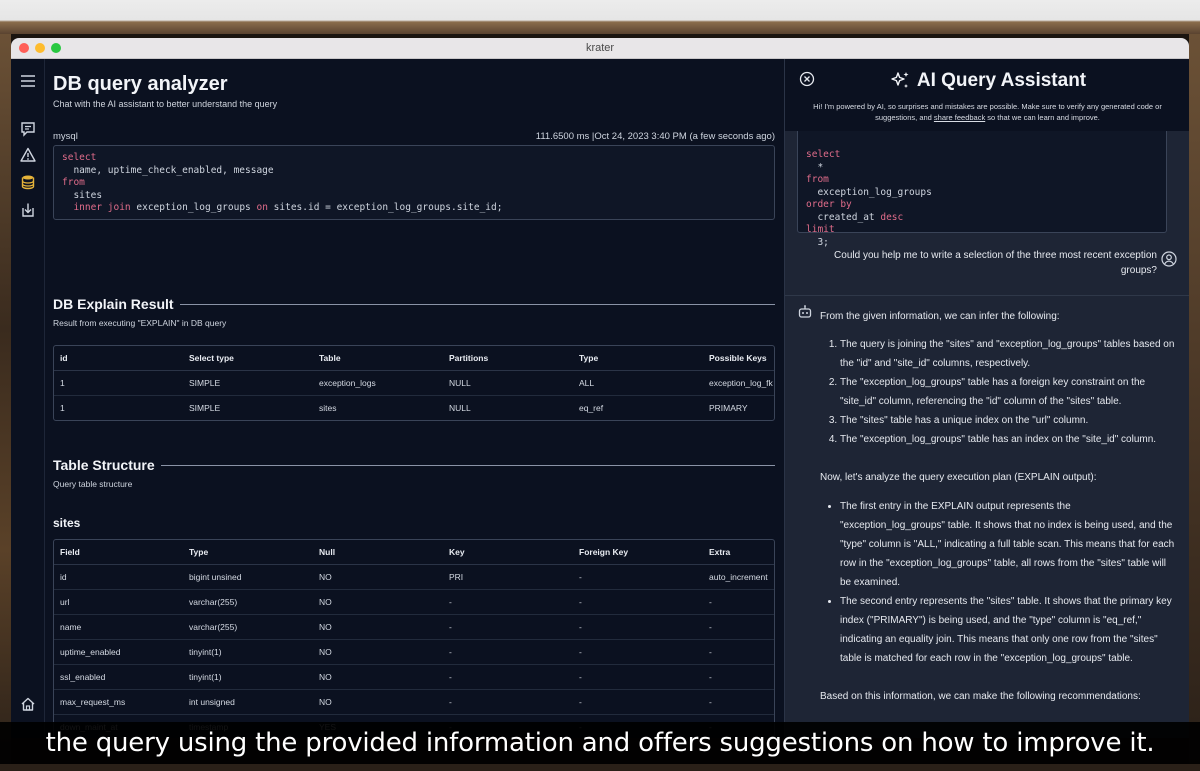  What do you see at coordinates (467, 465) in the screenshot?
I see `divider` at bounding box center [467, 465].